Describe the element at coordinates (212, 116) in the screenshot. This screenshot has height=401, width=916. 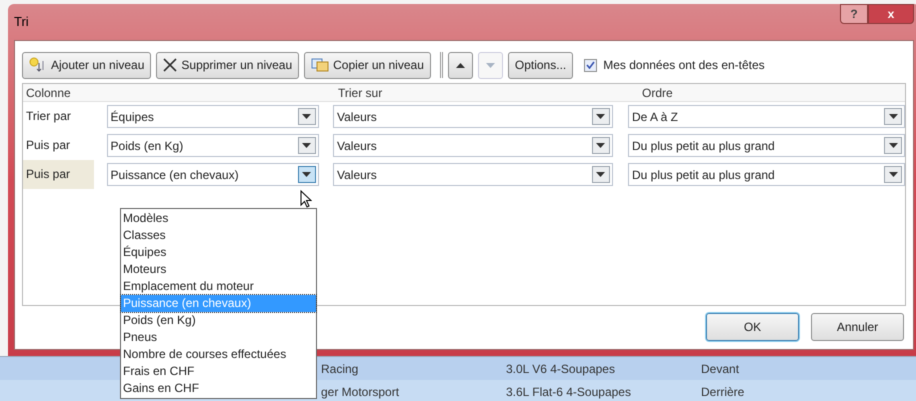
I see `column-combo: Équipes` at that location.